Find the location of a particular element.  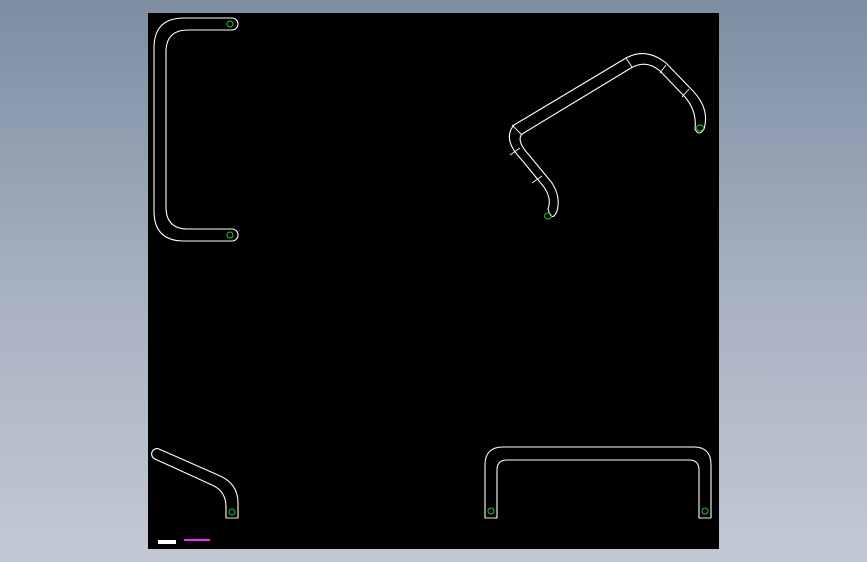

short-tube-start-cap is located at coordinates (155, 454).